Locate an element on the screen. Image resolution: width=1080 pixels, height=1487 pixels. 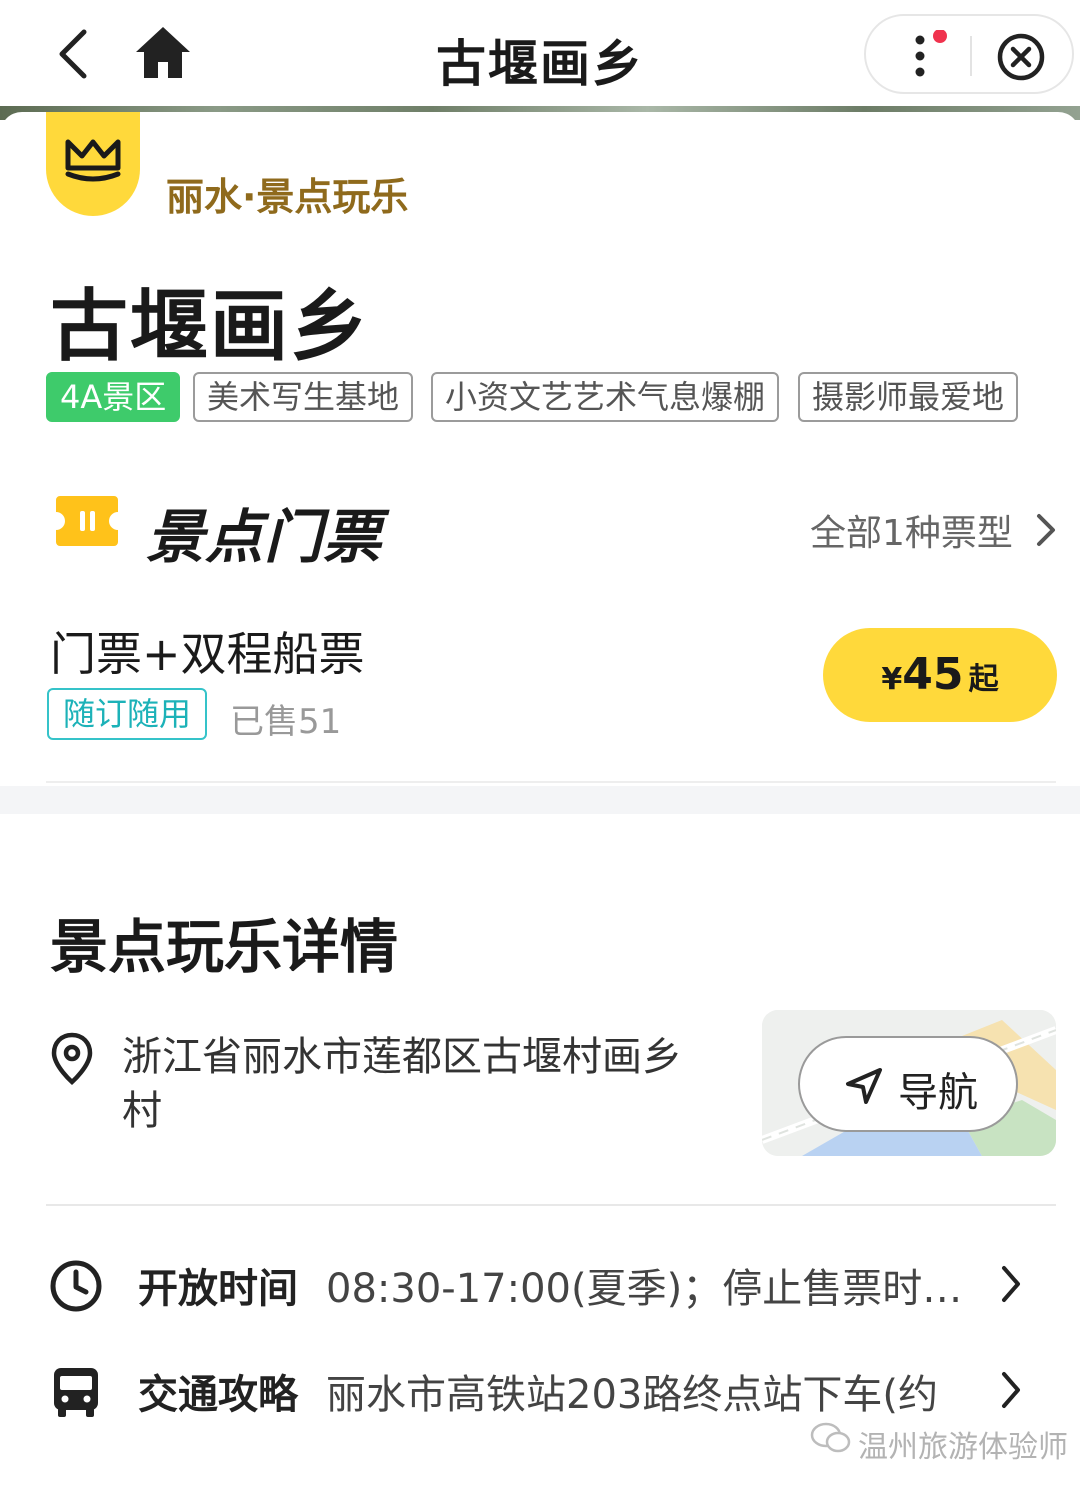
tag-feature: 小资文艺艺术气息爆棚 is located at coordinates (605, 397).